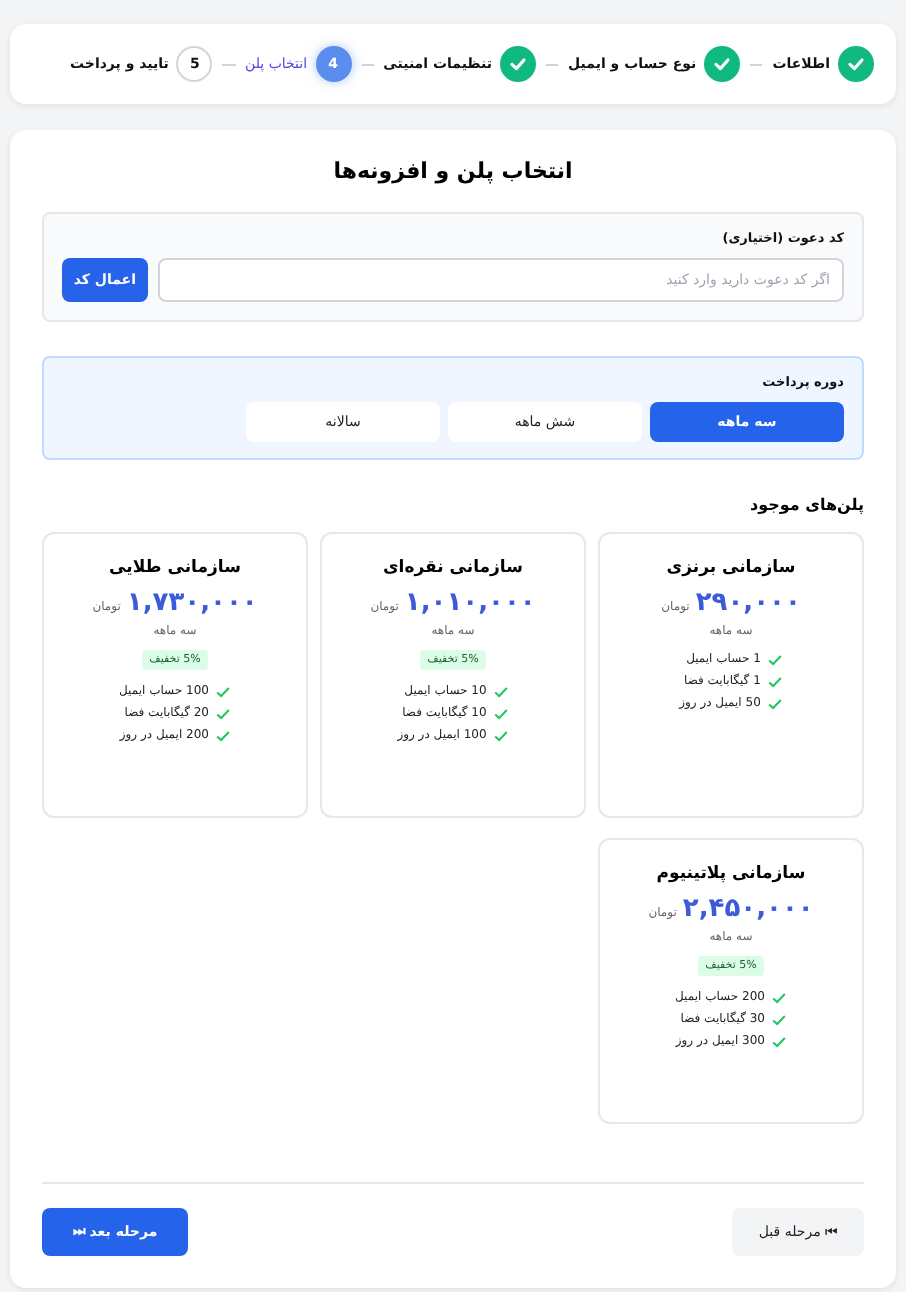  I want to click on plan-name: سازمانی پلاتینیوم, so click(731, 874).